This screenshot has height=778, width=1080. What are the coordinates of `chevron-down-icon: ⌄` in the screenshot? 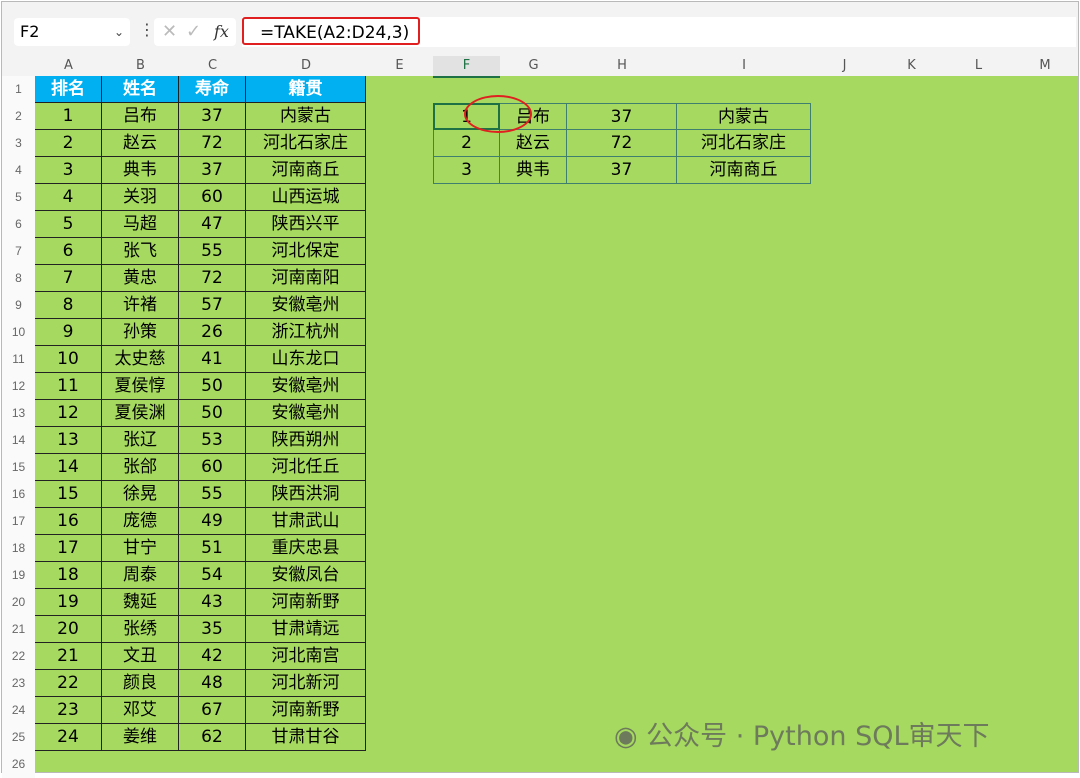 It's located at (119, 32).